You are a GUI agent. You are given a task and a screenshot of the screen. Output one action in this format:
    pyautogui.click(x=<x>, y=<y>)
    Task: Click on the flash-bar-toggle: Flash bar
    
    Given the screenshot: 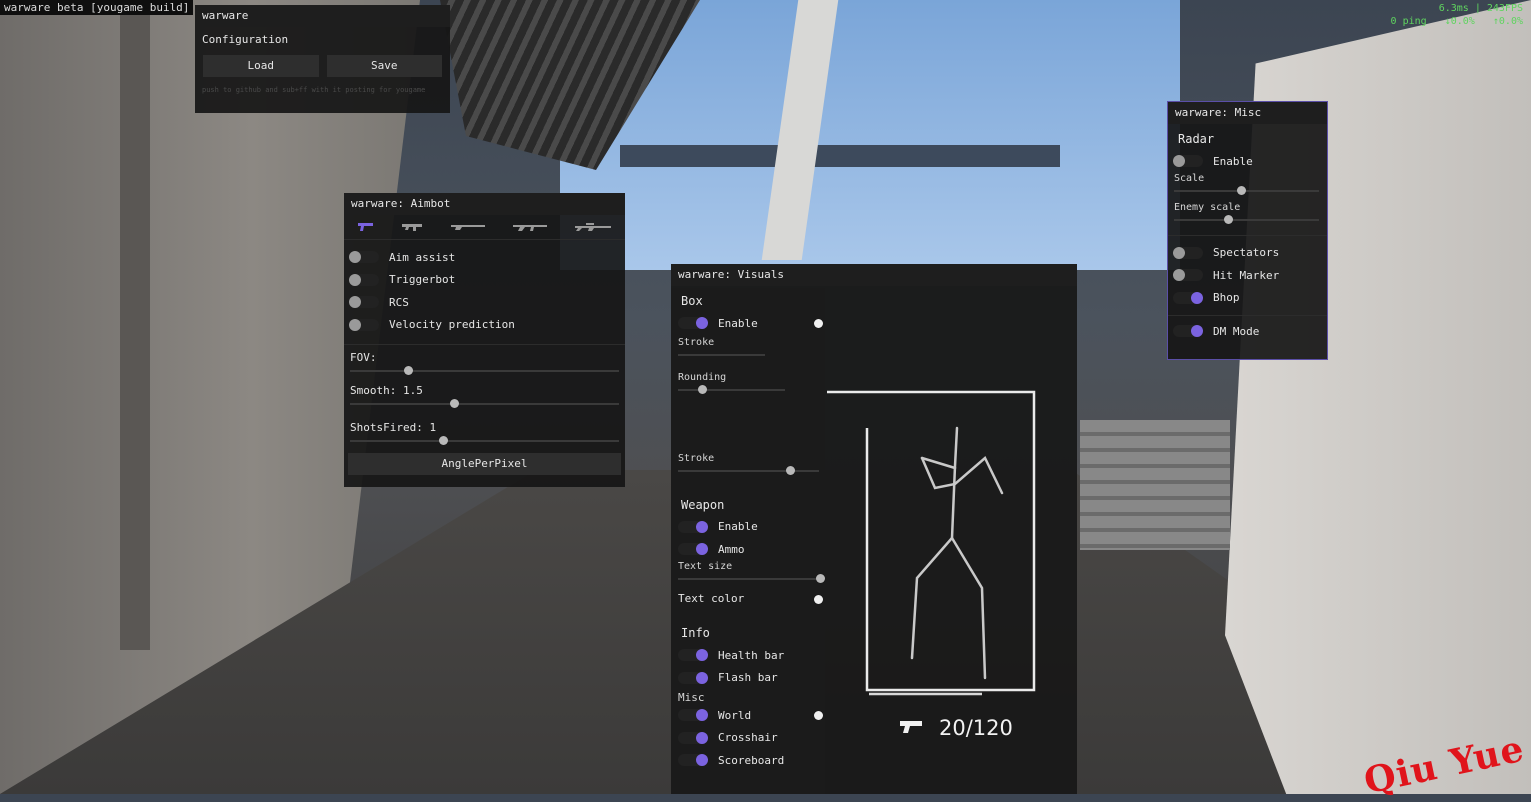 What is the action you would take?
    pyautogui.click(x=748, y=678)
    